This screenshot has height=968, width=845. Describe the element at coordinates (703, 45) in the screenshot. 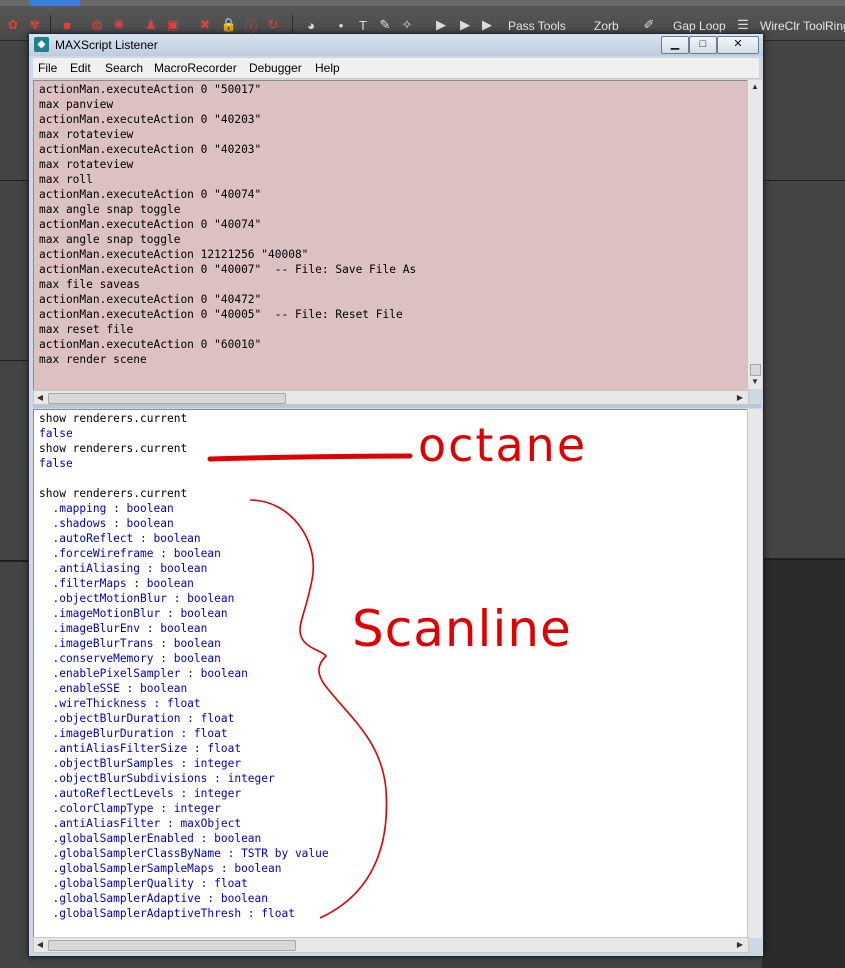

I see `maximize-button: □` at that location.